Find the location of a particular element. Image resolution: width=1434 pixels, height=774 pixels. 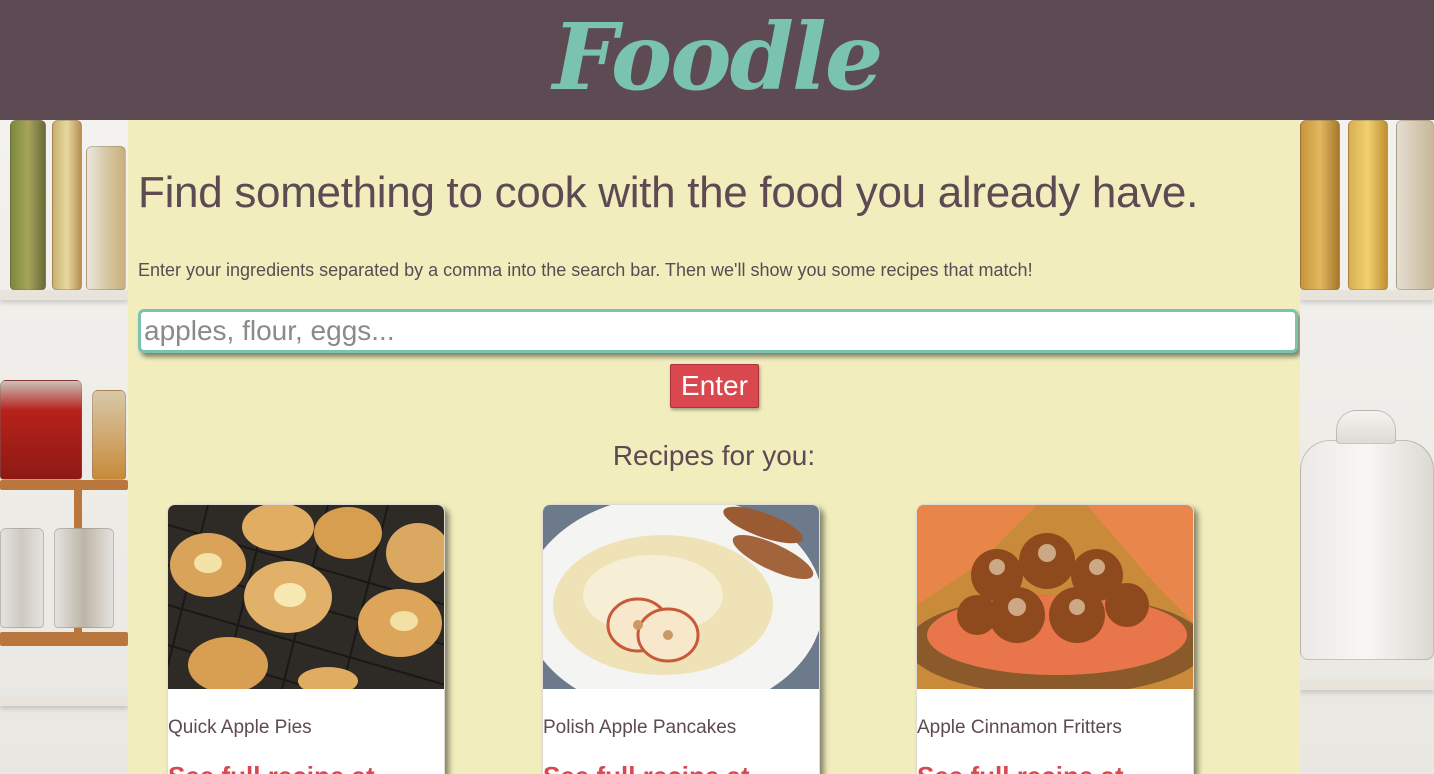

spice-jar-icon is located at coordinates (28, 205).